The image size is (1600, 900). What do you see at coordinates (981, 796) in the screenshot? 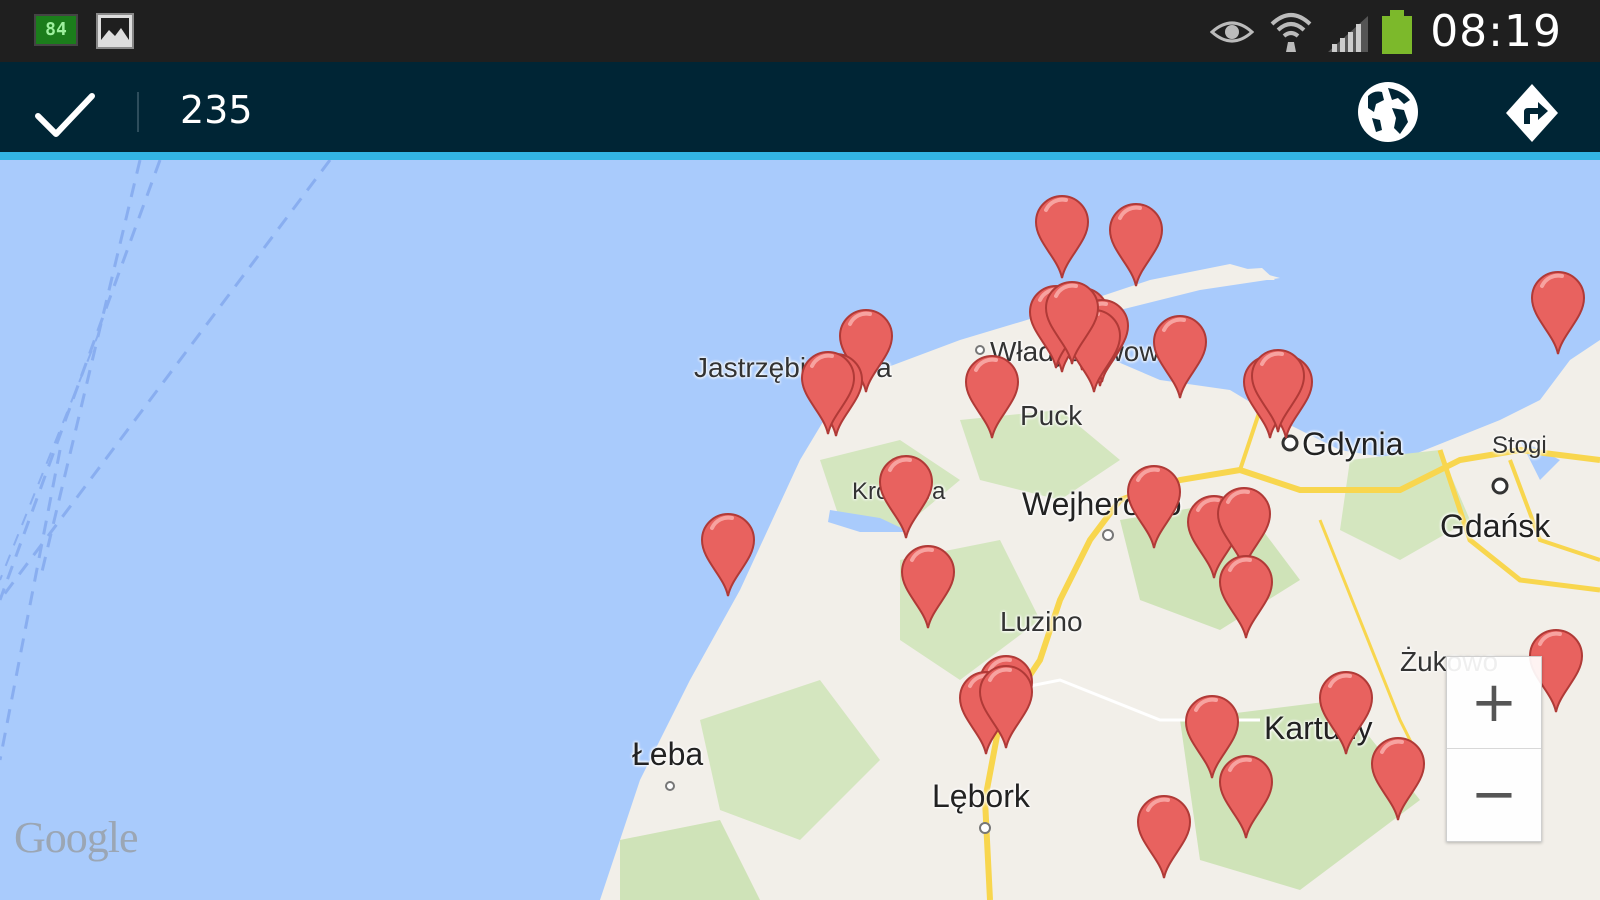
I see `map-label-lebork: Lębork` at bounding box center [981, 796].